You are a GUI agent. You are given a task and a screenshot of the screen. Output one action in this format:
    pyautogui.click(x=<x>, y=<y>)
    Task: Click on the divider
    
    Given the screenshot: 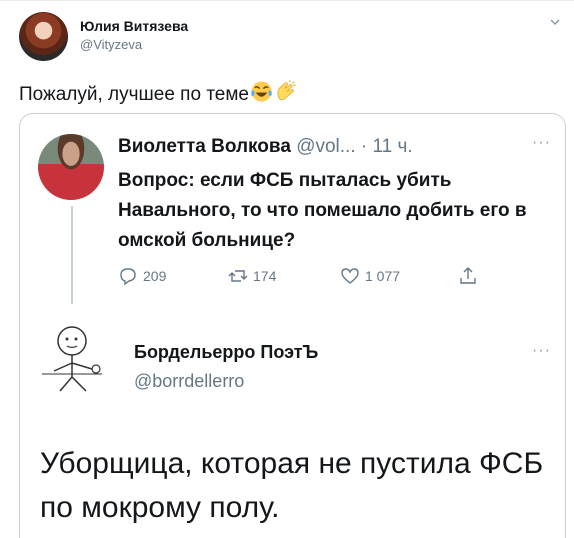 What is the action you would take?
    pyautogui.click(x=287, y=0)
    